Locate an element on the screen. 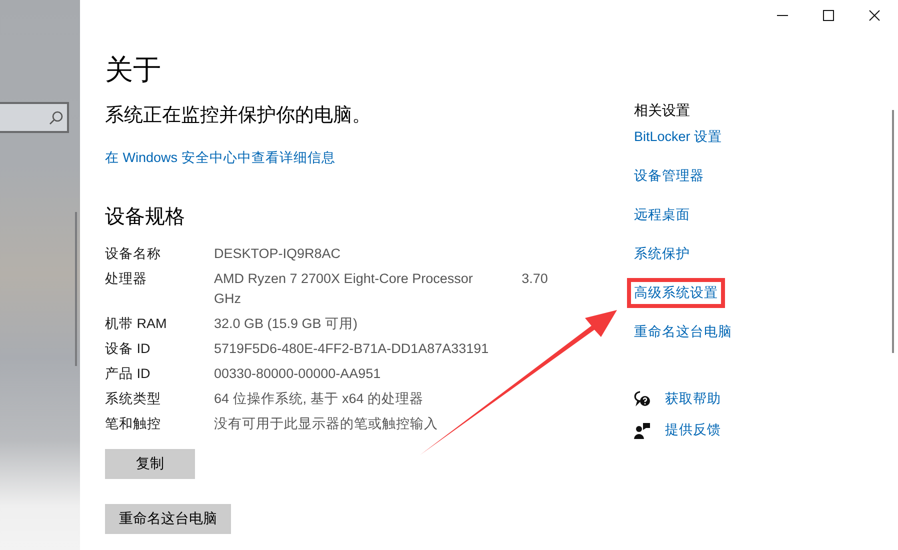 The image size is (898, 550). spec-value: AMD Ryzen 7 2700X Eight-Core Processor 3.70 GHz is located at coordinates (381, 289).